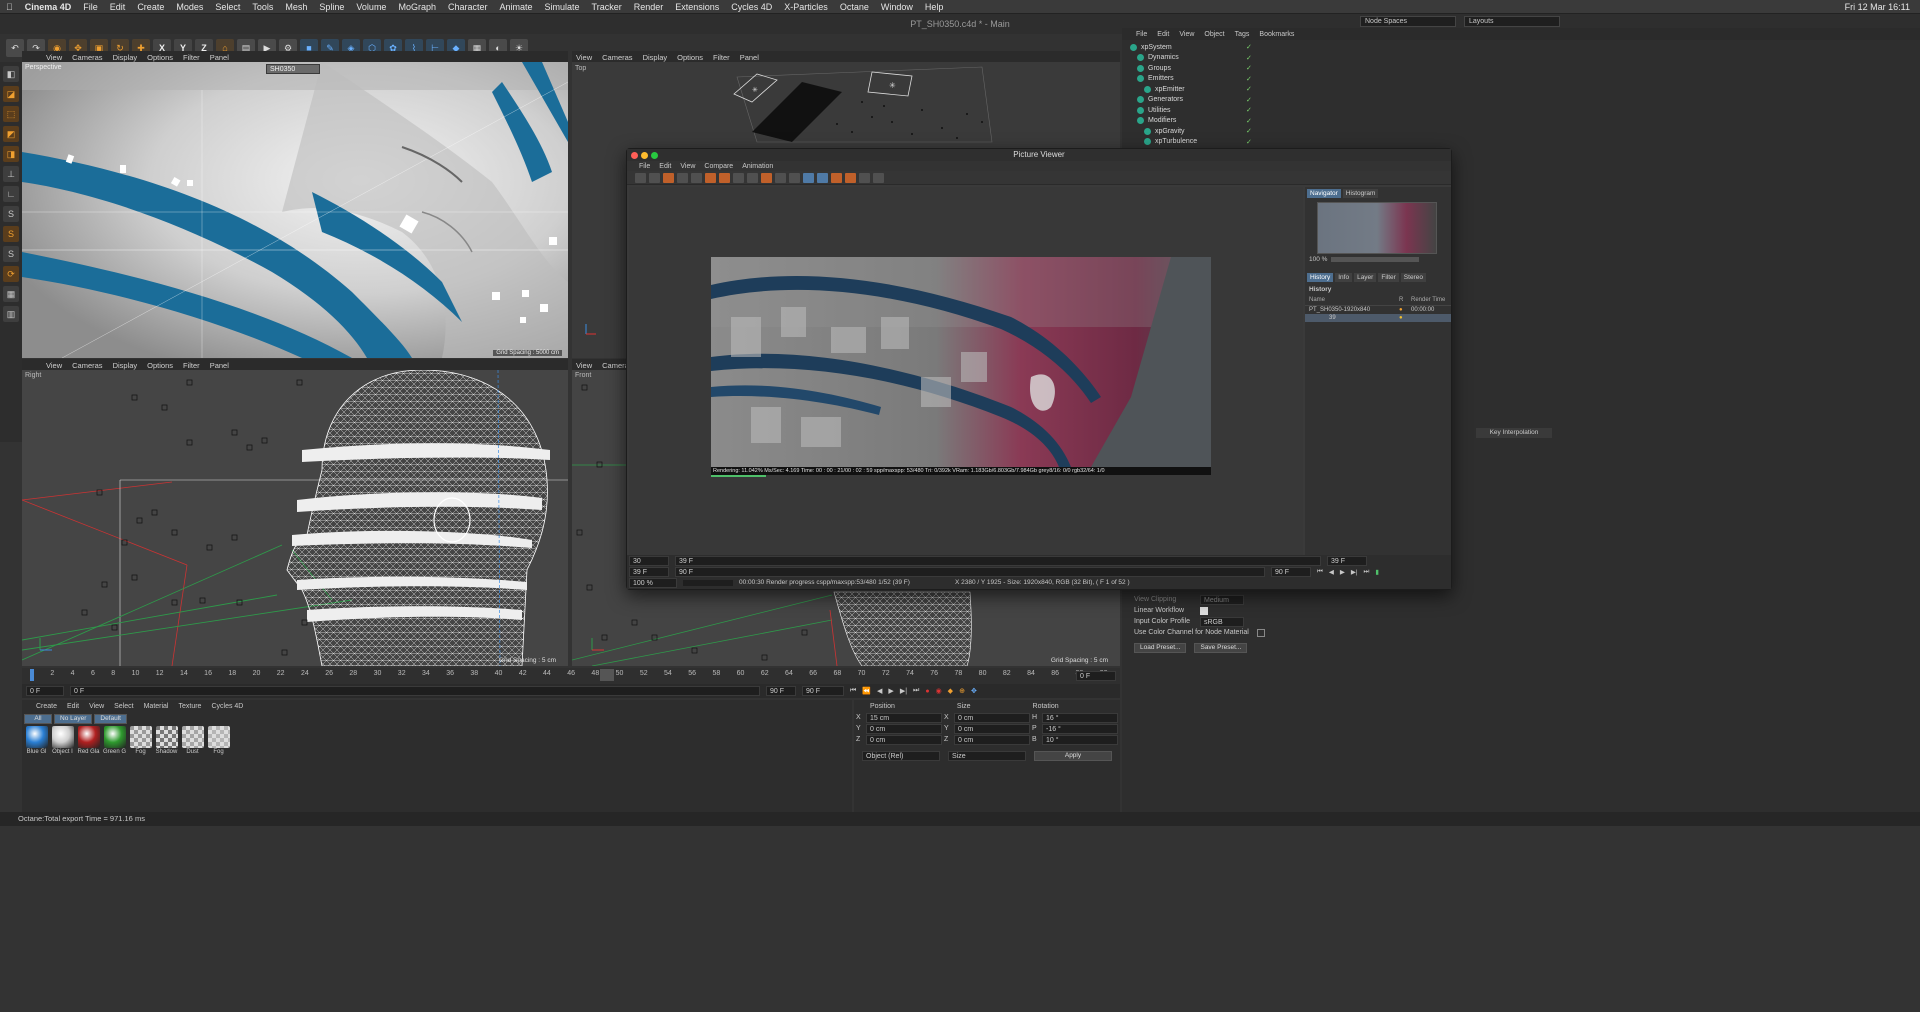 This screenshot has height=1012, width=1920. I want to click on frame-end-field: 90 F, so click(1291, 571).